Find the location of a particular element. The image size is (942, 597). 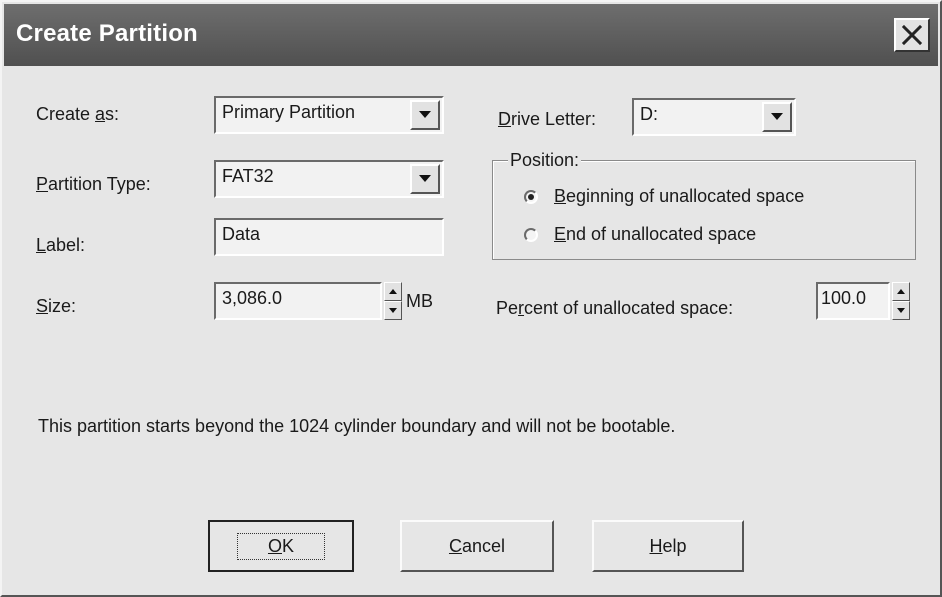

size-spinner is located at coordinates (393, 301).